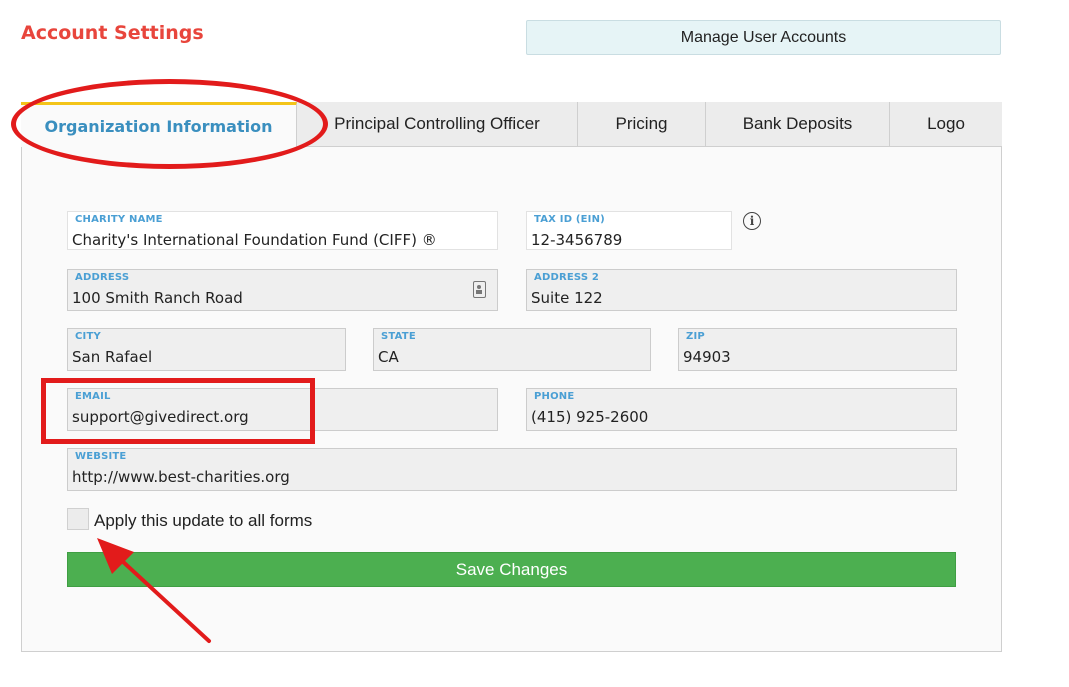 The width and height of the screenshot is (1069, 687). I want to click on apply-all-checkbox, so click(78, 519).